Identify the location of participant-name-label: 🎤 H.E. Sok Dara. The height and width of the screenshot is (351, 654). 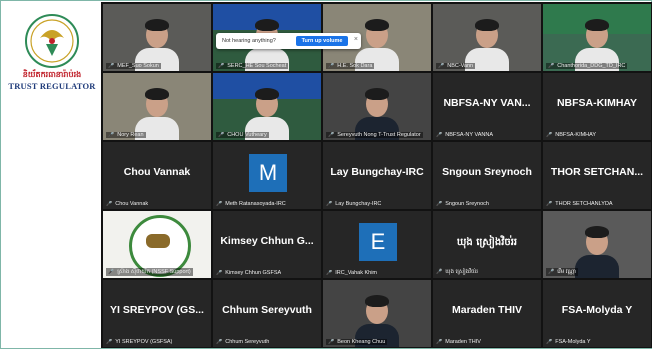
(350, 66).